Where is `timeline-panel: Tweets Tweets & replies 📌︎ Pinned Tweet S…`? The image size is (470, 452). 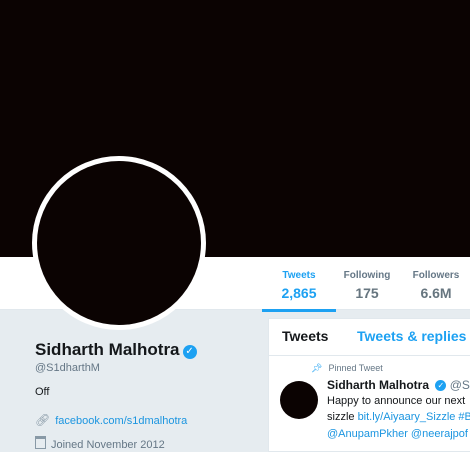 timeline-panel: Tweets Tweets & replies 📌︎ Pinned Tweet S… is located at coordinates (369, 385).